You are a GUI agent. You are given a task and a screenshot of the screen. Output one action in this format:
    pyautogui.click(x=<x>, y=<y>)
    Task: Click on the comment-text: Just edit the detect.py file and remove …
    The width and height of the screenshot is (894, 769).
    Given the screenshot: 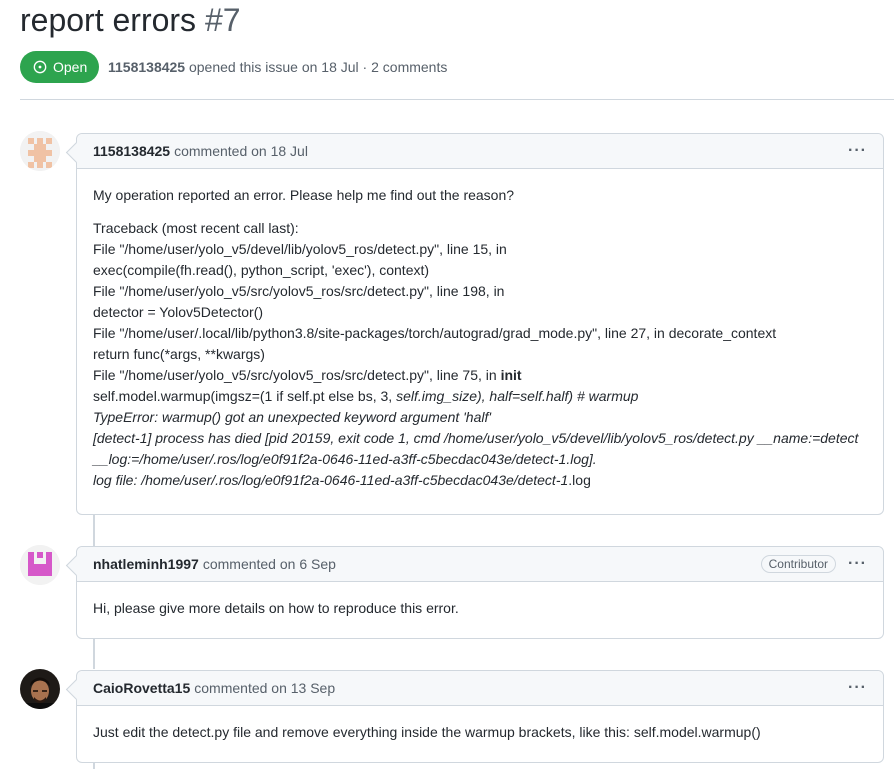 What is the action you would take?
    pyautogui.click(x=427, y=732)
    